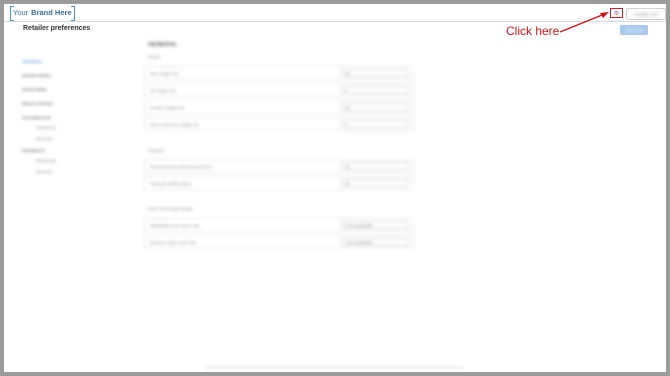 This screenshot has width=670, height=376. I want to click on gear-icon: ⚙, so click(616, 13).